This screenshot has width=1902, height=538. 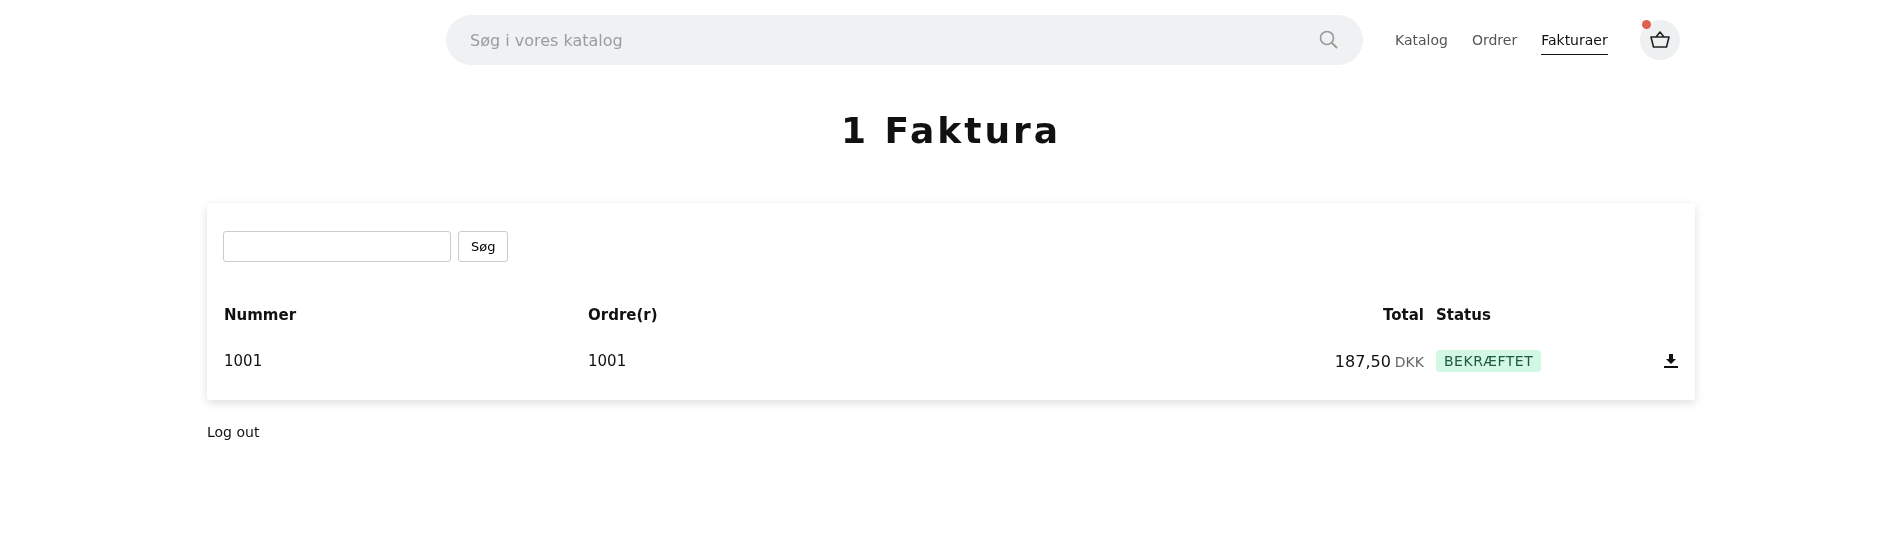 What do you see at coordinates (1671, 361) in the screenshot?
I see `download-icon` at bounding box center [1671, 361].